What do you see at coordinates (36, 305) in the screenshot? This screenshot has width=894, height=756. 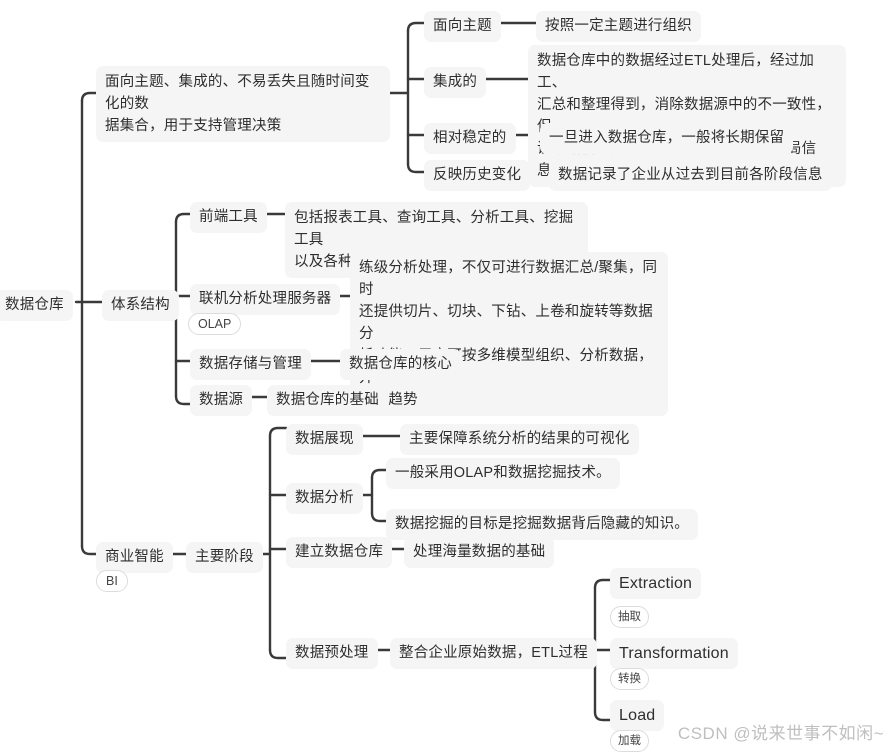 I see `node-root: 数据仓库` at bounding box center [36, 305].